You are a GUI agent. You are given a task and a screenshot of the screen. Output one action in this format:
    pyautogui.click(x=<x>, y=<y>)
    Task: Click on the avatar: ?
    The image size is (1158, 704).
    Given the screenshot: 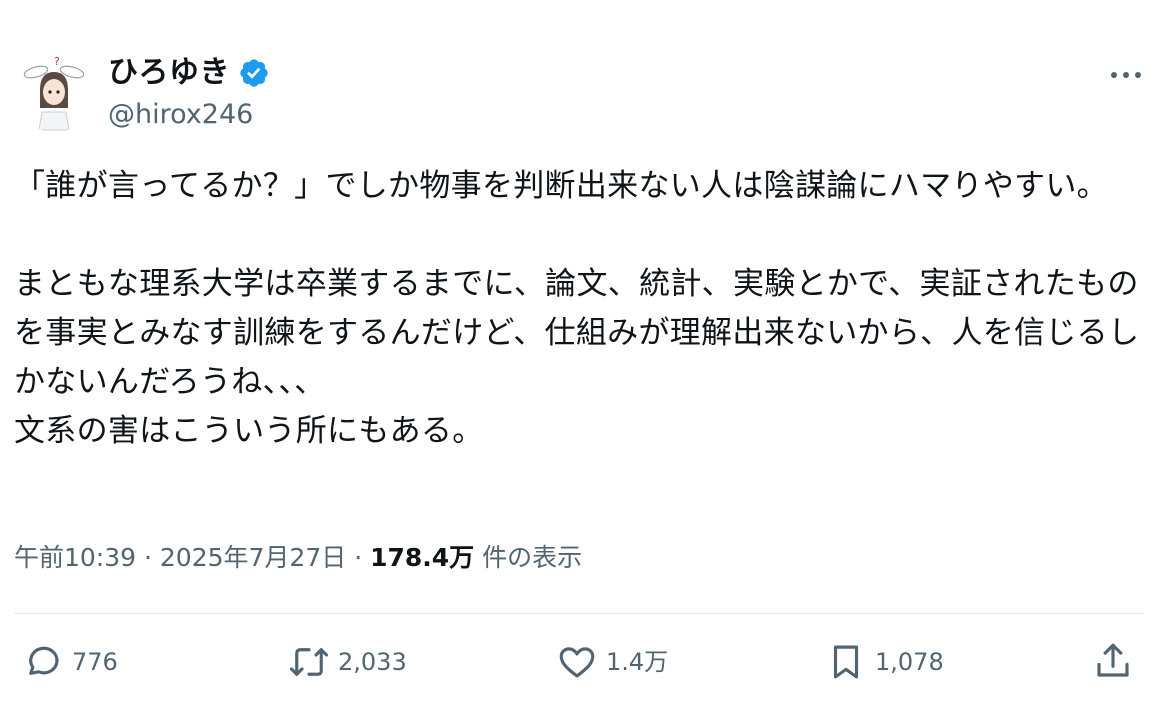 What is the action you would take?
    pyautogui.click(x=55, y=91)
    